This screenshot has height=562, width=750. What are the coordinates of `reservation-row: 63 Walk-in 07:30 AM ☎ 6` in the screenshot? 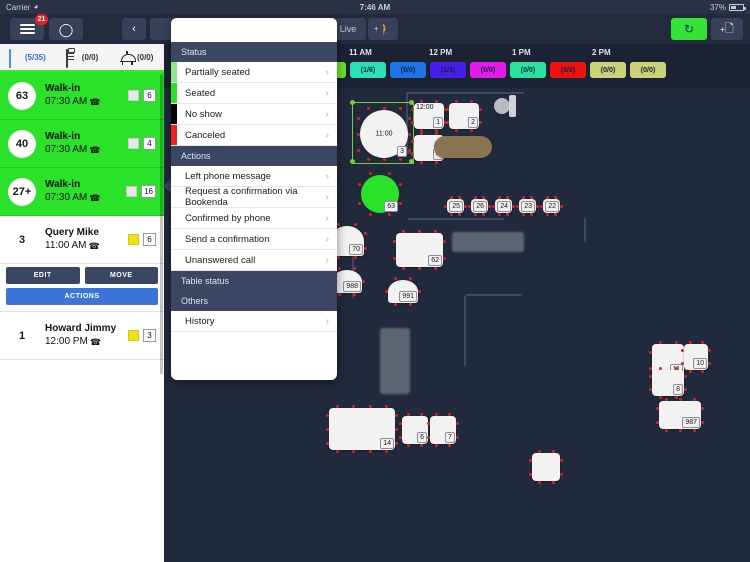 It's located at (82, 96).